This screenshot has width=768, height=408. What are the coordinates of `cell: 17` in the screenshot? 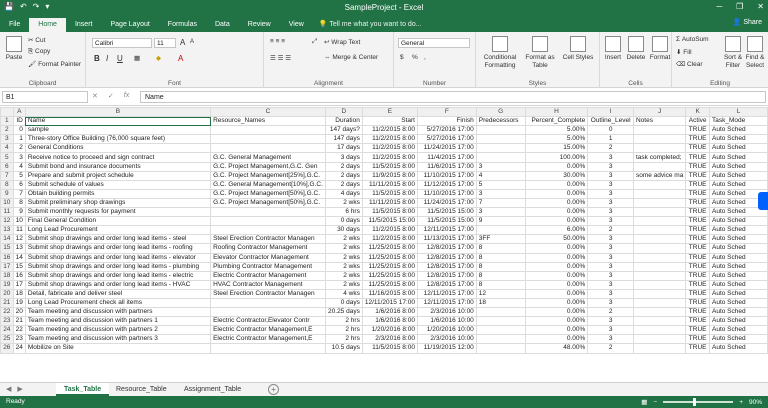 It's located at (19, 284).